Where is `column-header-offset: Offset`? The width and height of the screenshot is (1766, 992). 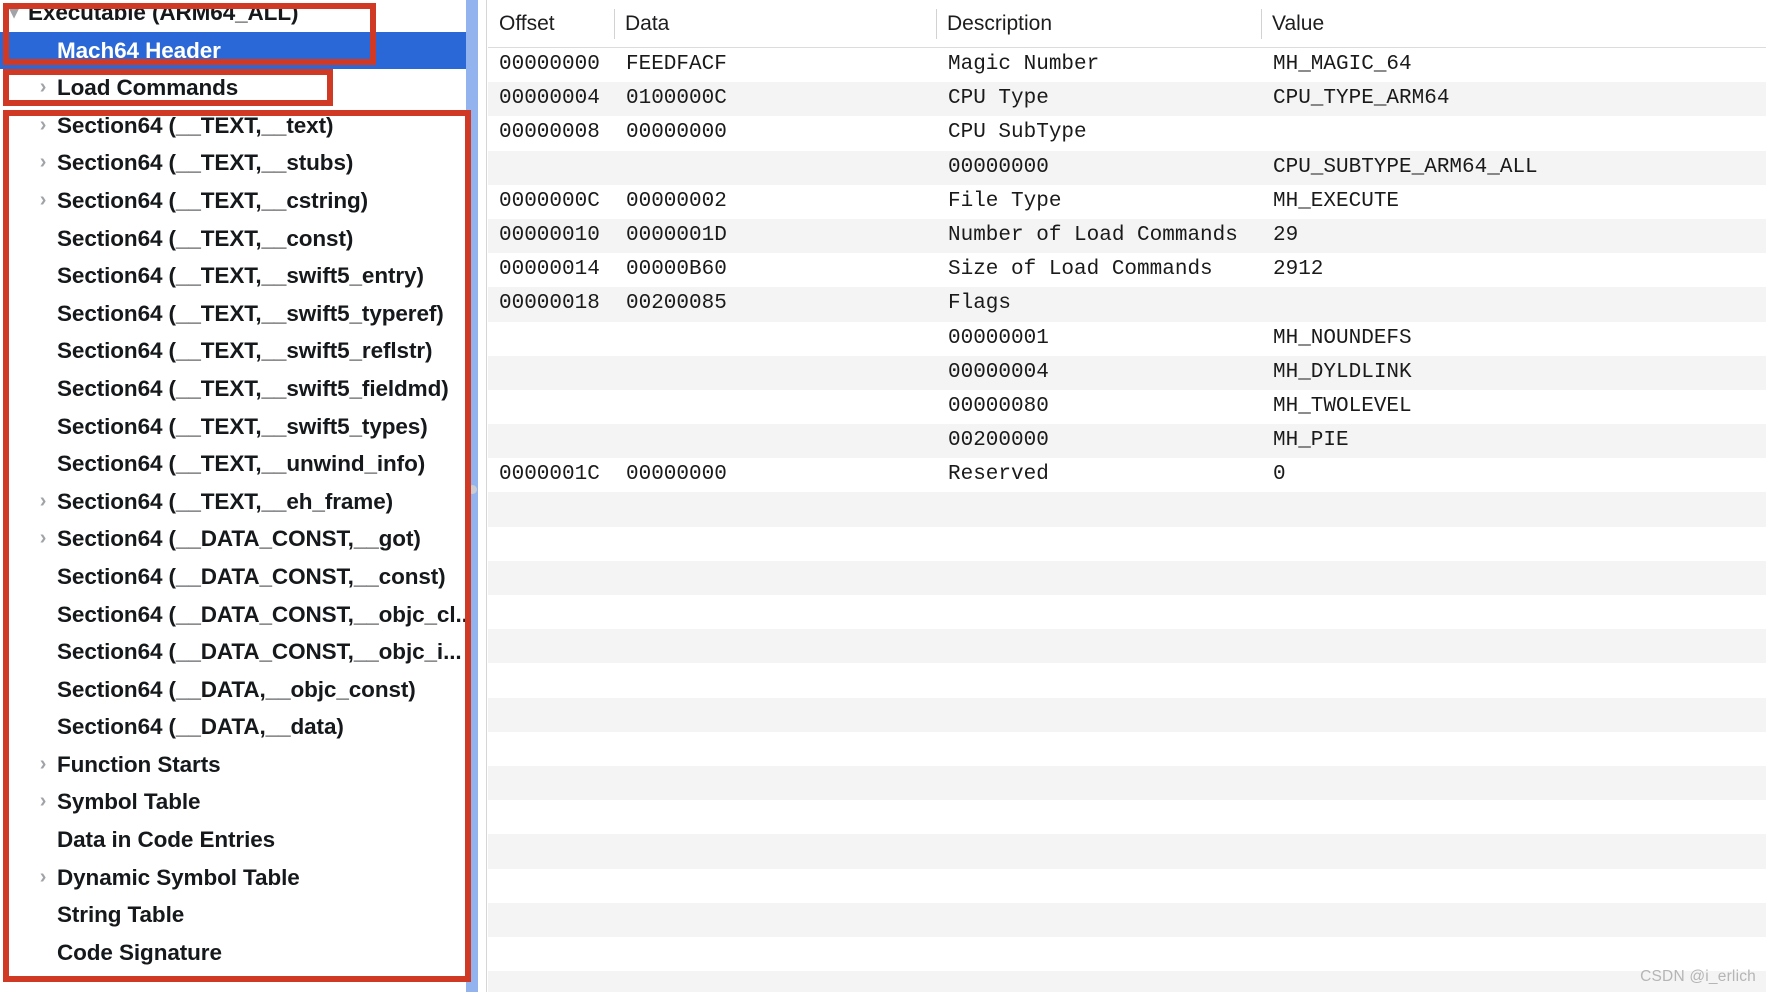 column-header-offset: Offset is located at coordinates (551, 24).